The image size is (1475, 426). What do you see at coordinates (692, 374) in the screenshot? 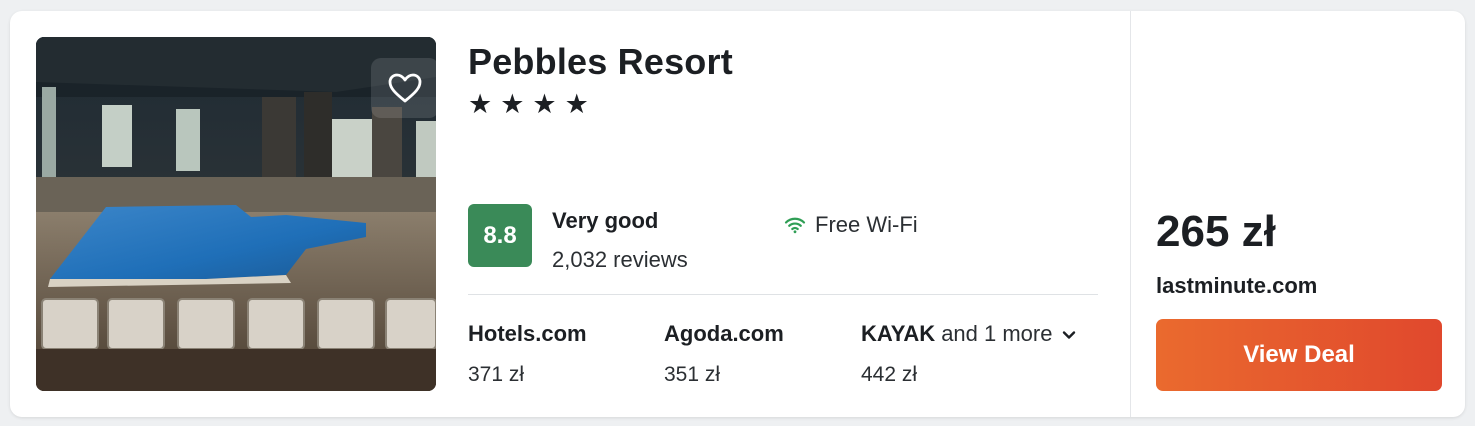
I see `provider-price: 351 zł` at bounding box center [692, 374].